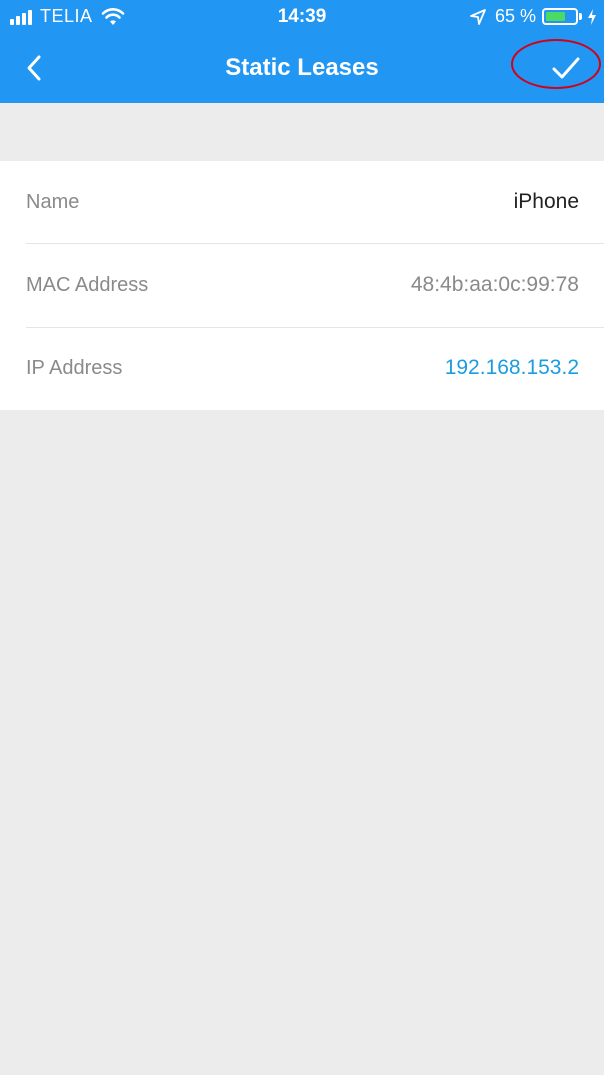 The image size is (604, 1075). I want to click on mac-address-value: 48:4b:aa:0c:99:78, so click(494, 284).